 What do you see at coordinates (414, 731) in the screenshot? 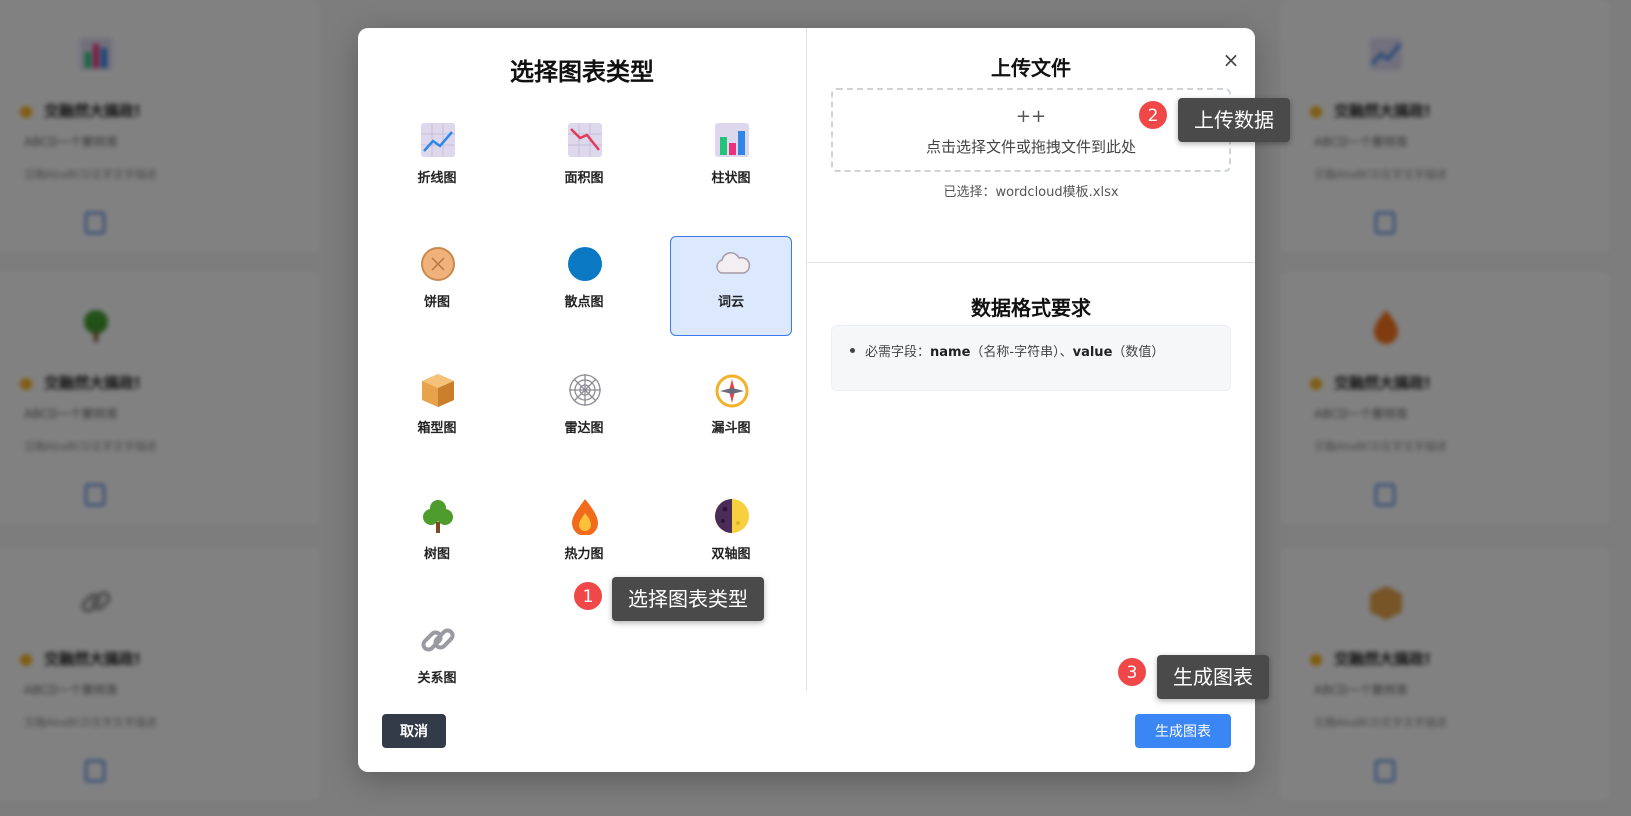
I see `cancel-button: 取消` at bounding box center [414, 731].